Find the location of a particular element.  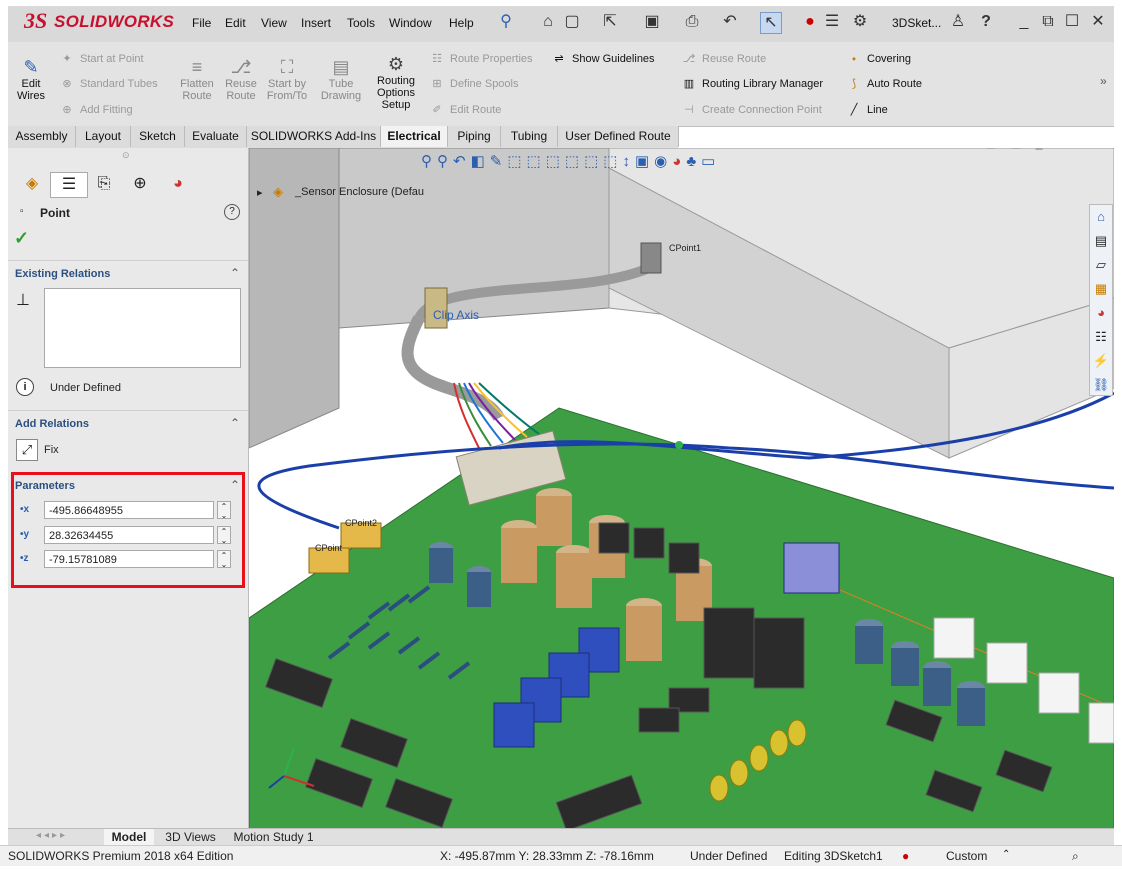

tab-solidworks-add-ins: SOLIDWORKS Add-Ins is located at coordinates (314, 136).